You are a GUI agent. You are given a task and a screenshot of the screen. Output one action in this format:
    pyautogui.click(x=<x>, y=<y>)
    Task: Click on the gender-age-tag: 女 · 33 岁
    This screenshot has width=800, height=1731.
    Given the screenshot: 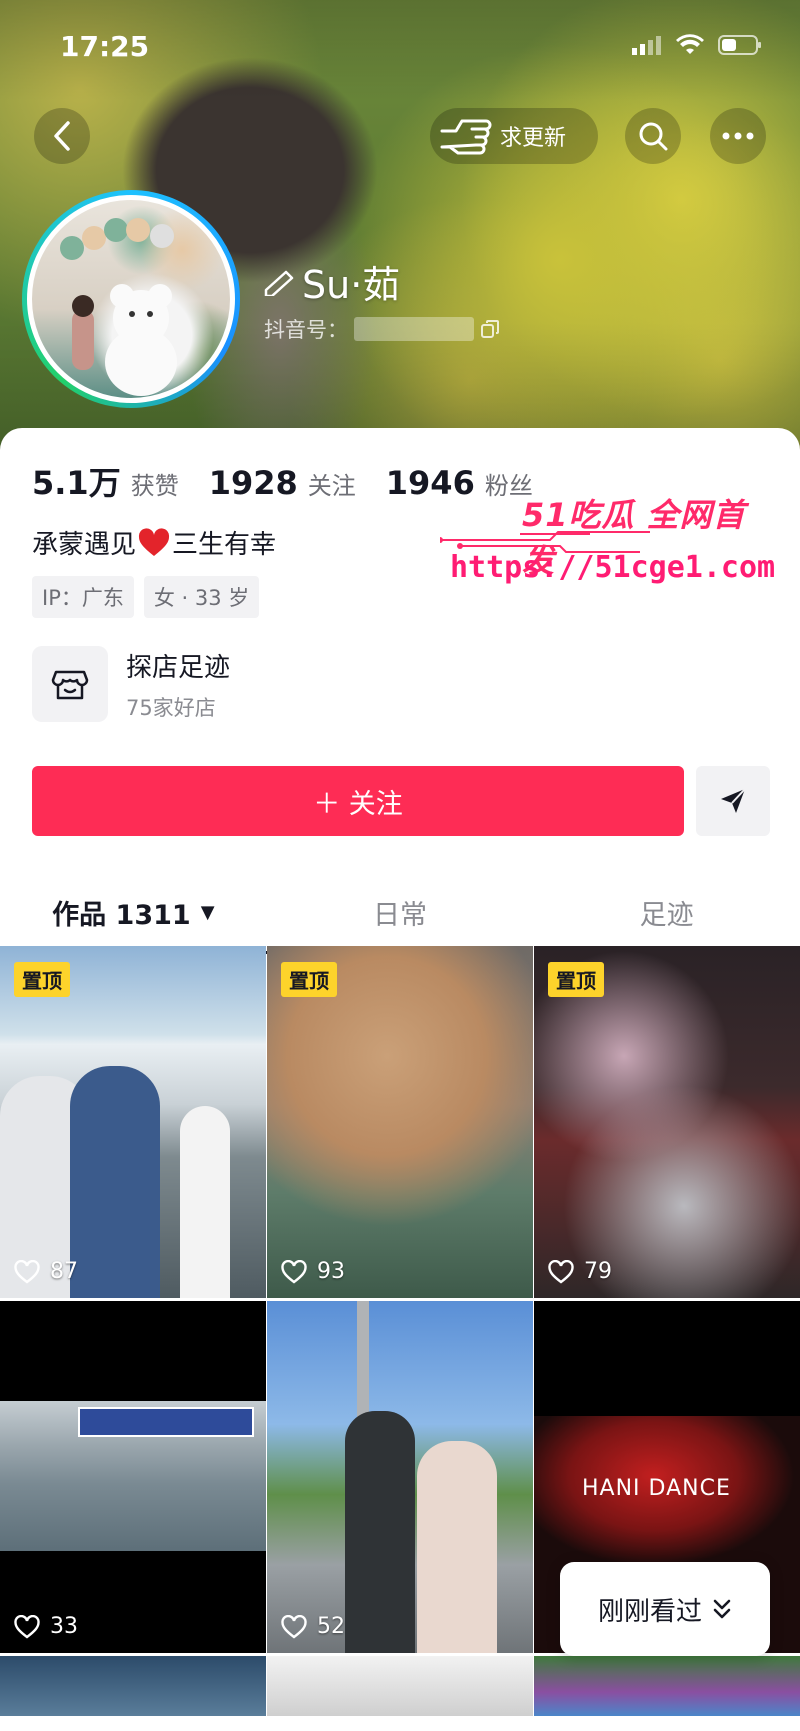 What is the action you would take?
    pyautogui.click(x=201, y=597)
    